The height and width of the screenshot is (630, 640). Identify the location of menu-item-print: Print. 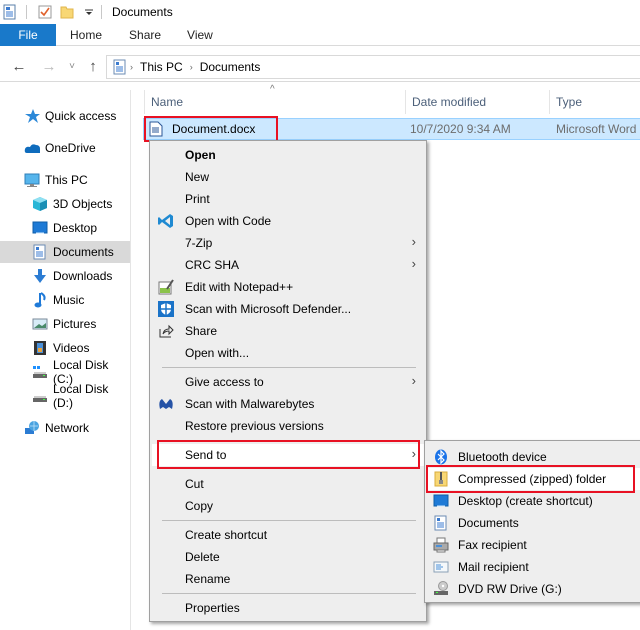
(288, 199).